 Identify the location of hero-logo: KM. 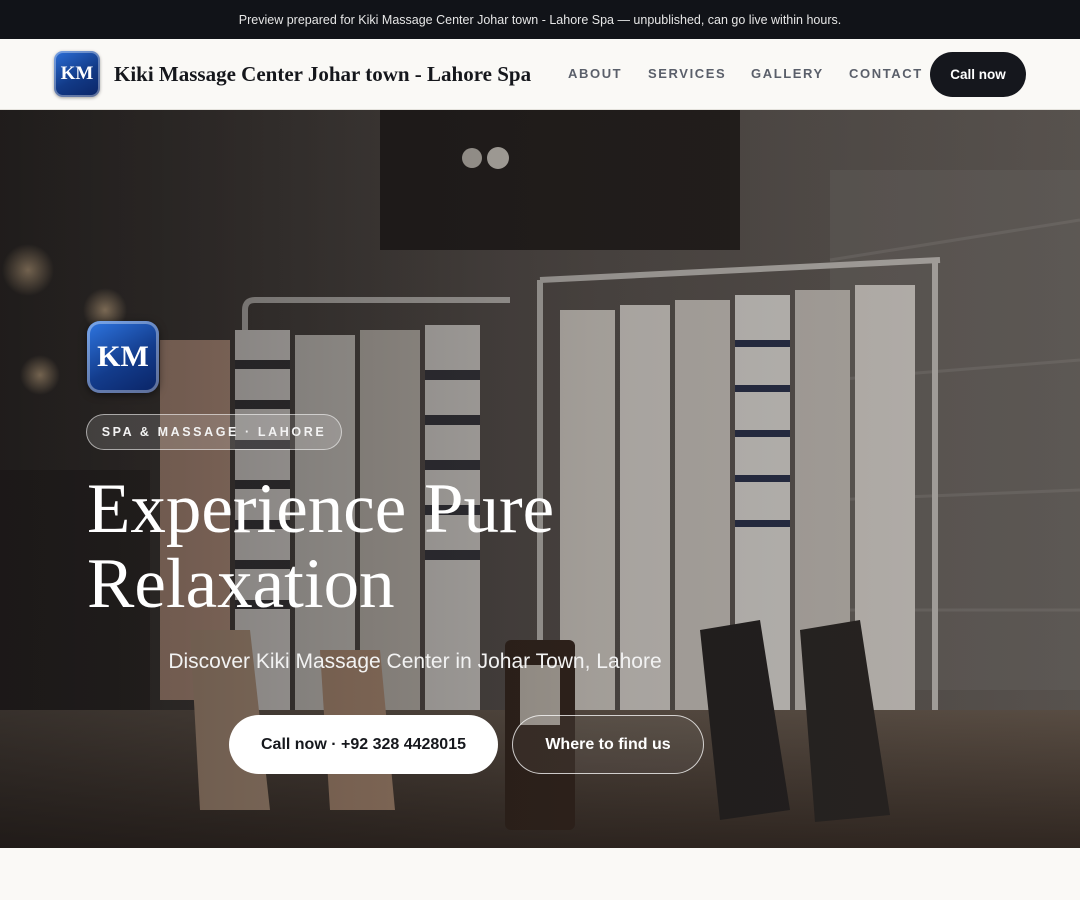
(123, 357).